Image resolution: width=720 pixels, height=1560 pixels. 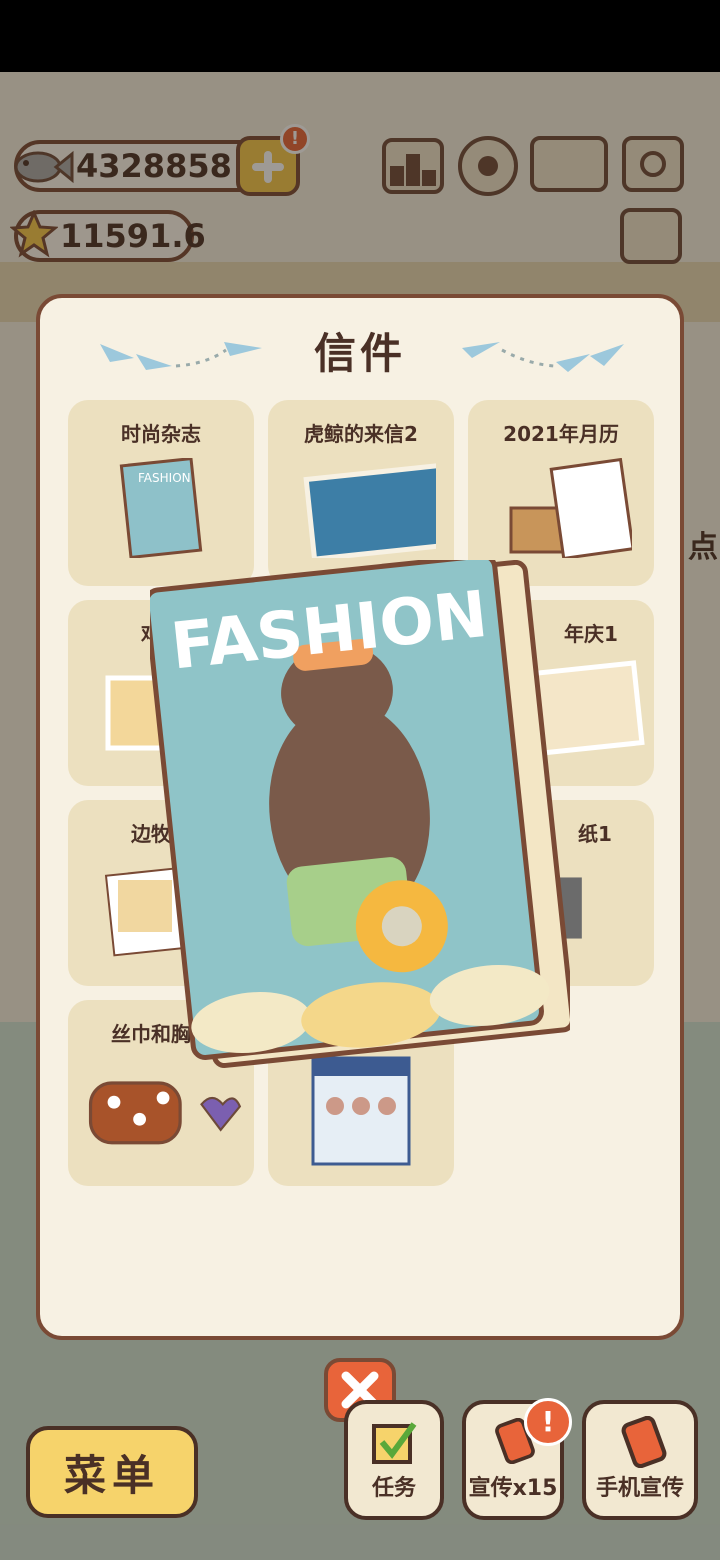 What do you see at coordinates (361, 434) in the screenshot?
I see `card-label: 虎鲸的来信2` at bounding box center [361, 434].